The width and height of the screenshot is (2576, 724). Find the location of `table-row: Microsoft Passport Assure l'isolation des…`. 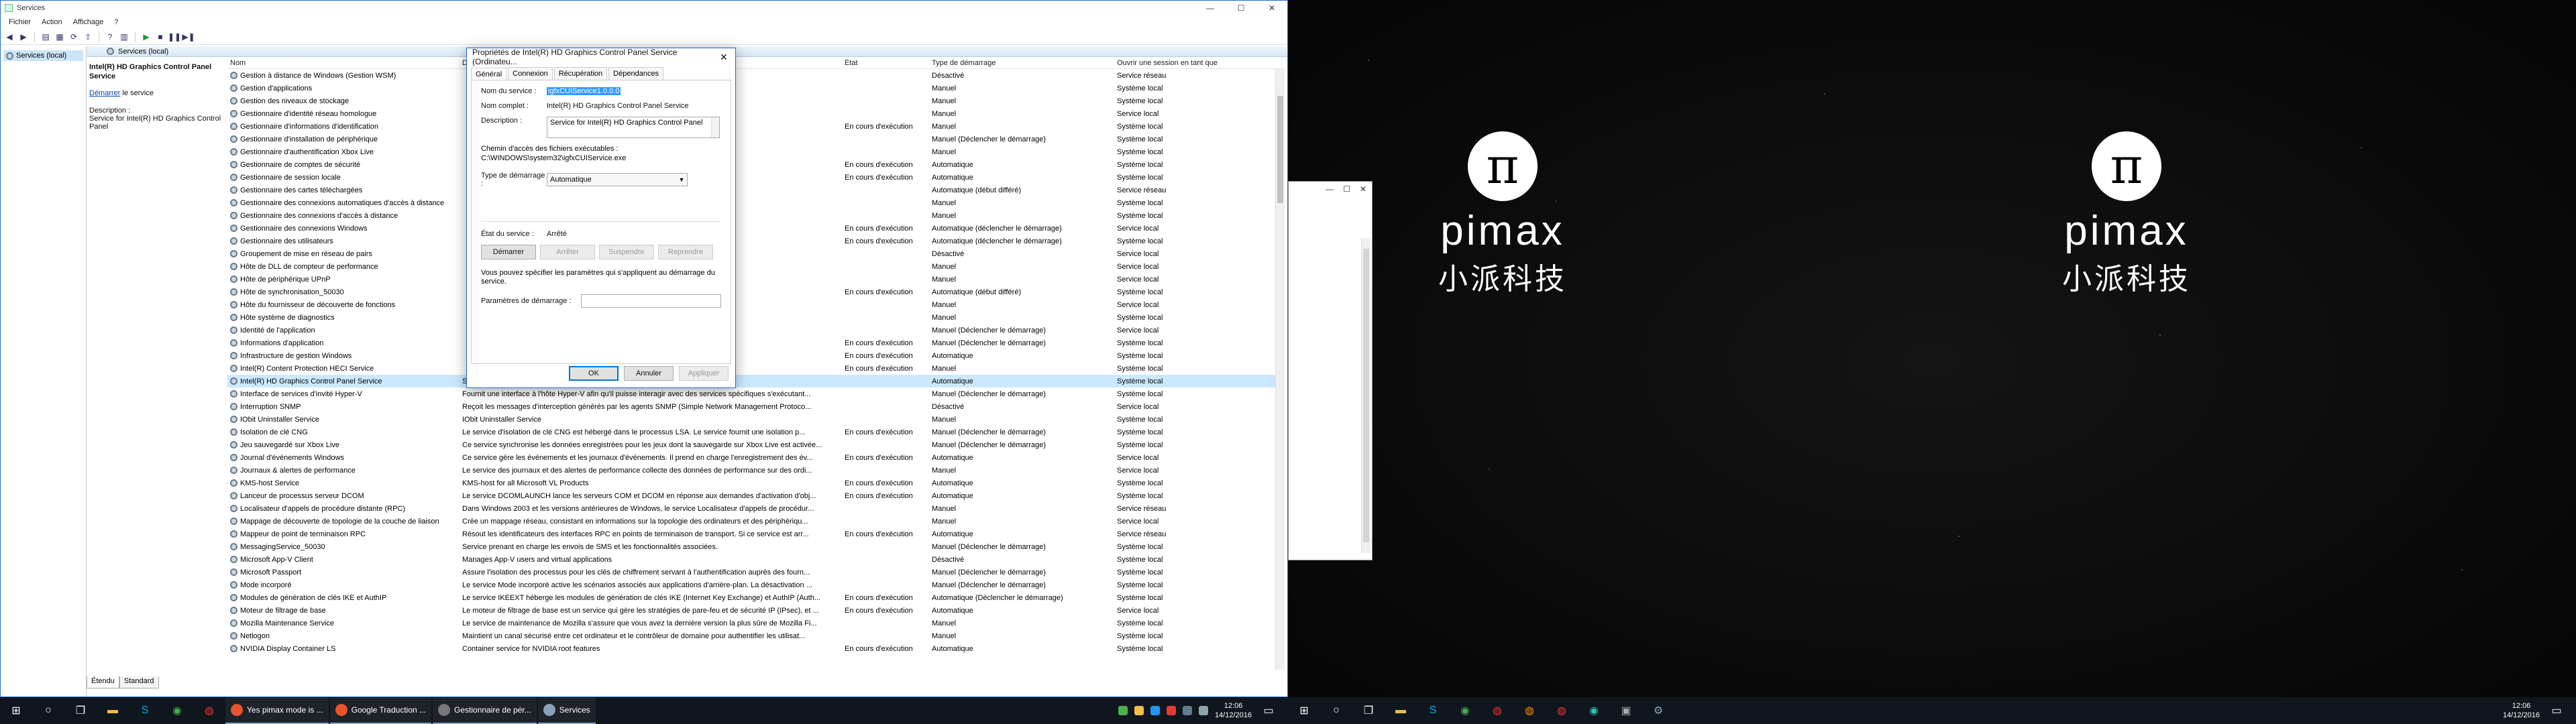

table-row: Microsoft Passport Assure l'isolation des… is located at coordinates (756, 572).